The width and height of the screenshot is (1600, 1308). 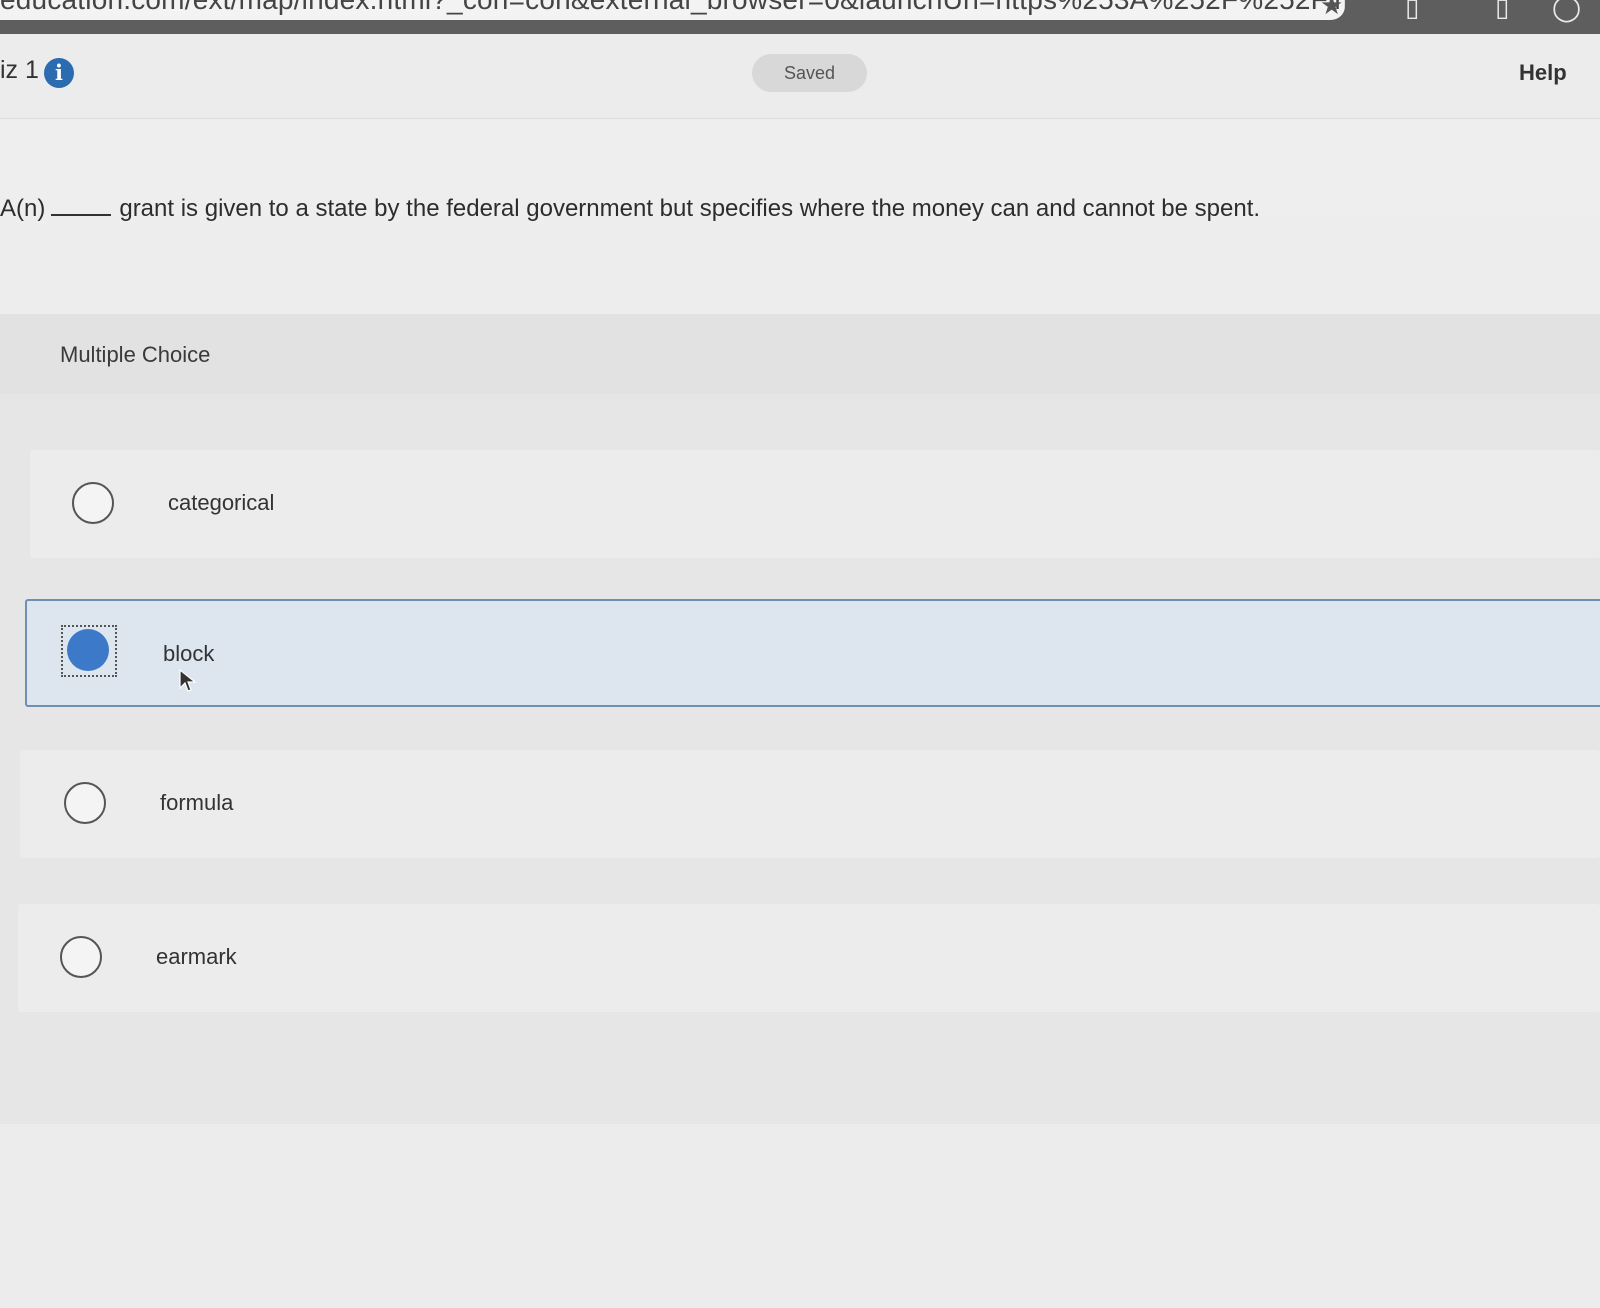 What do you see at coordinates (1543, 73) in the screenshot?
I see `help-link: Help` at bounding box center [1543, 73].